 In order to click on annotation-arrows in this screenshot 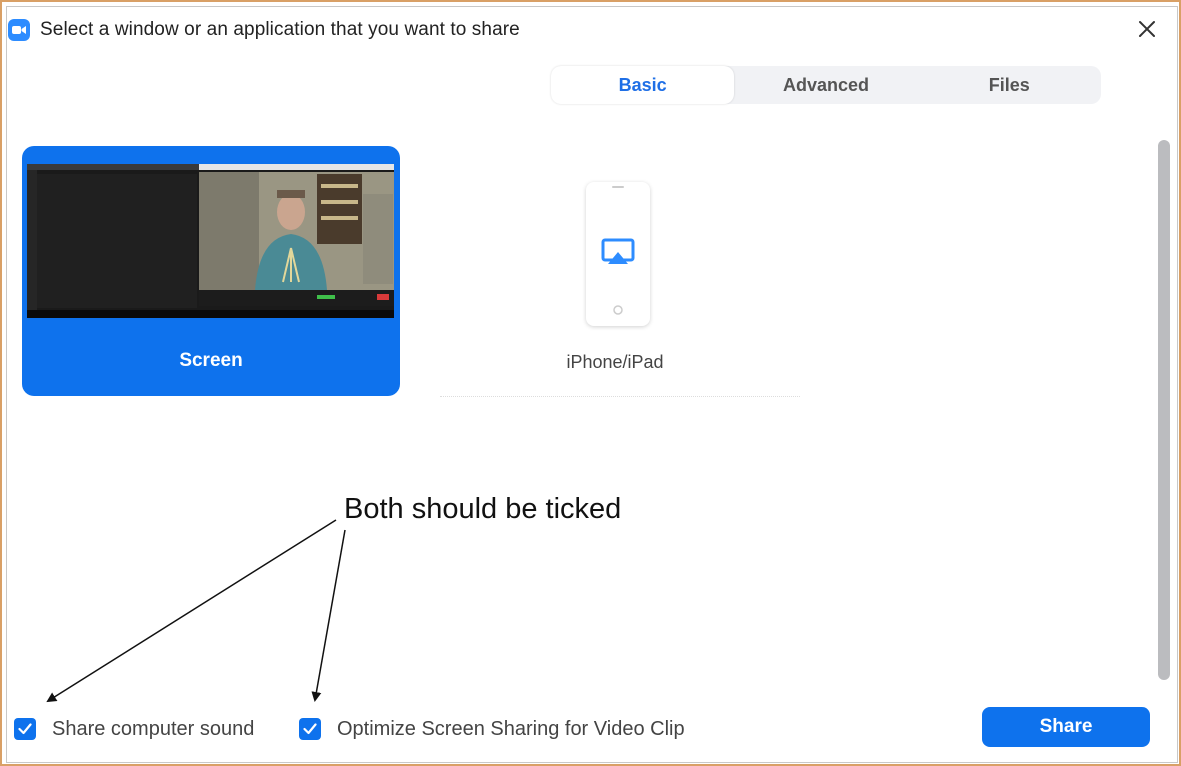, I will do `click(196, 611)`.